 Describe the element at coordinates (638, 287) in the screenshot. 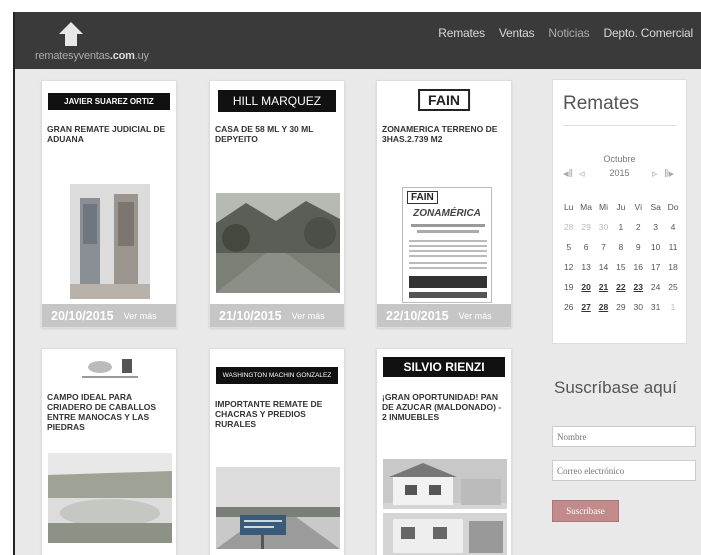

I see `calendar-day-link: 23` at that location.